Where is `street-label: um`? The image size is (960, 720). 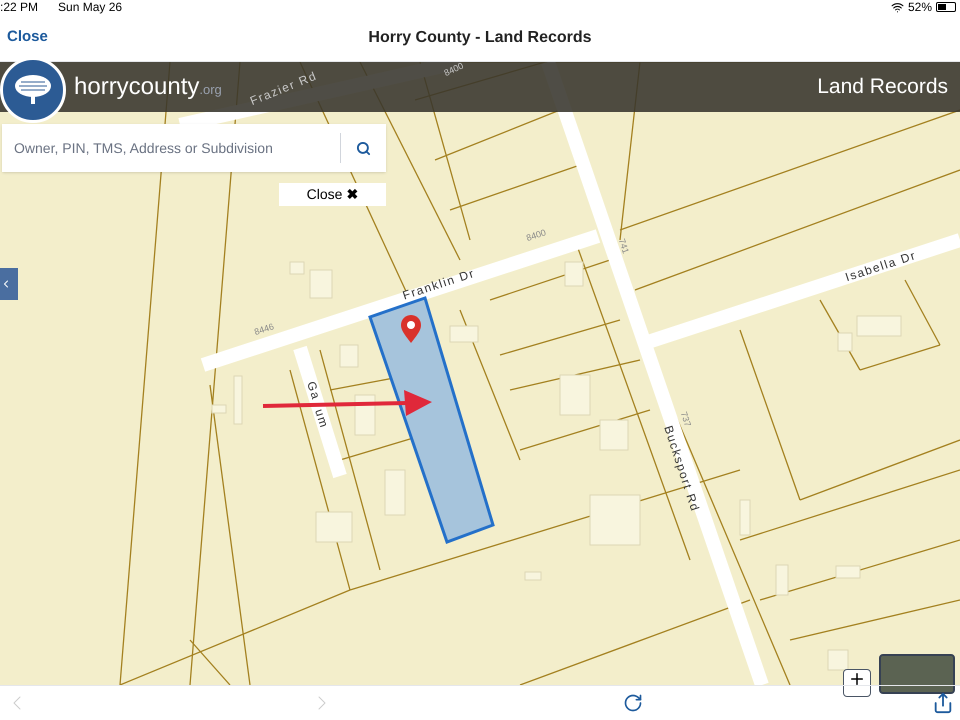 street-label: um is located at coordinates (322, 418).